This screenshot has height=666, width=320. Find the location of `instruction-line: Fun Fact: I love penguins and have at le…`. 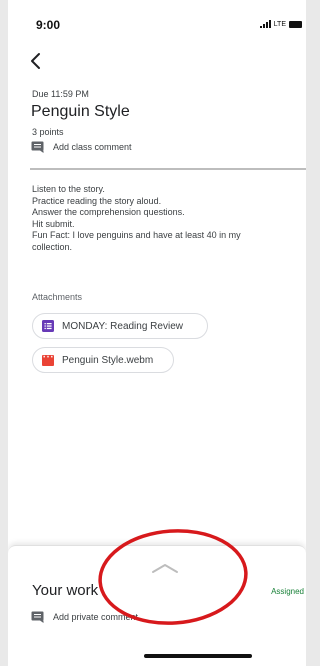

instruction-line: Fun Fact: I love penguins and have at le… is located at coordinates (136, 241).